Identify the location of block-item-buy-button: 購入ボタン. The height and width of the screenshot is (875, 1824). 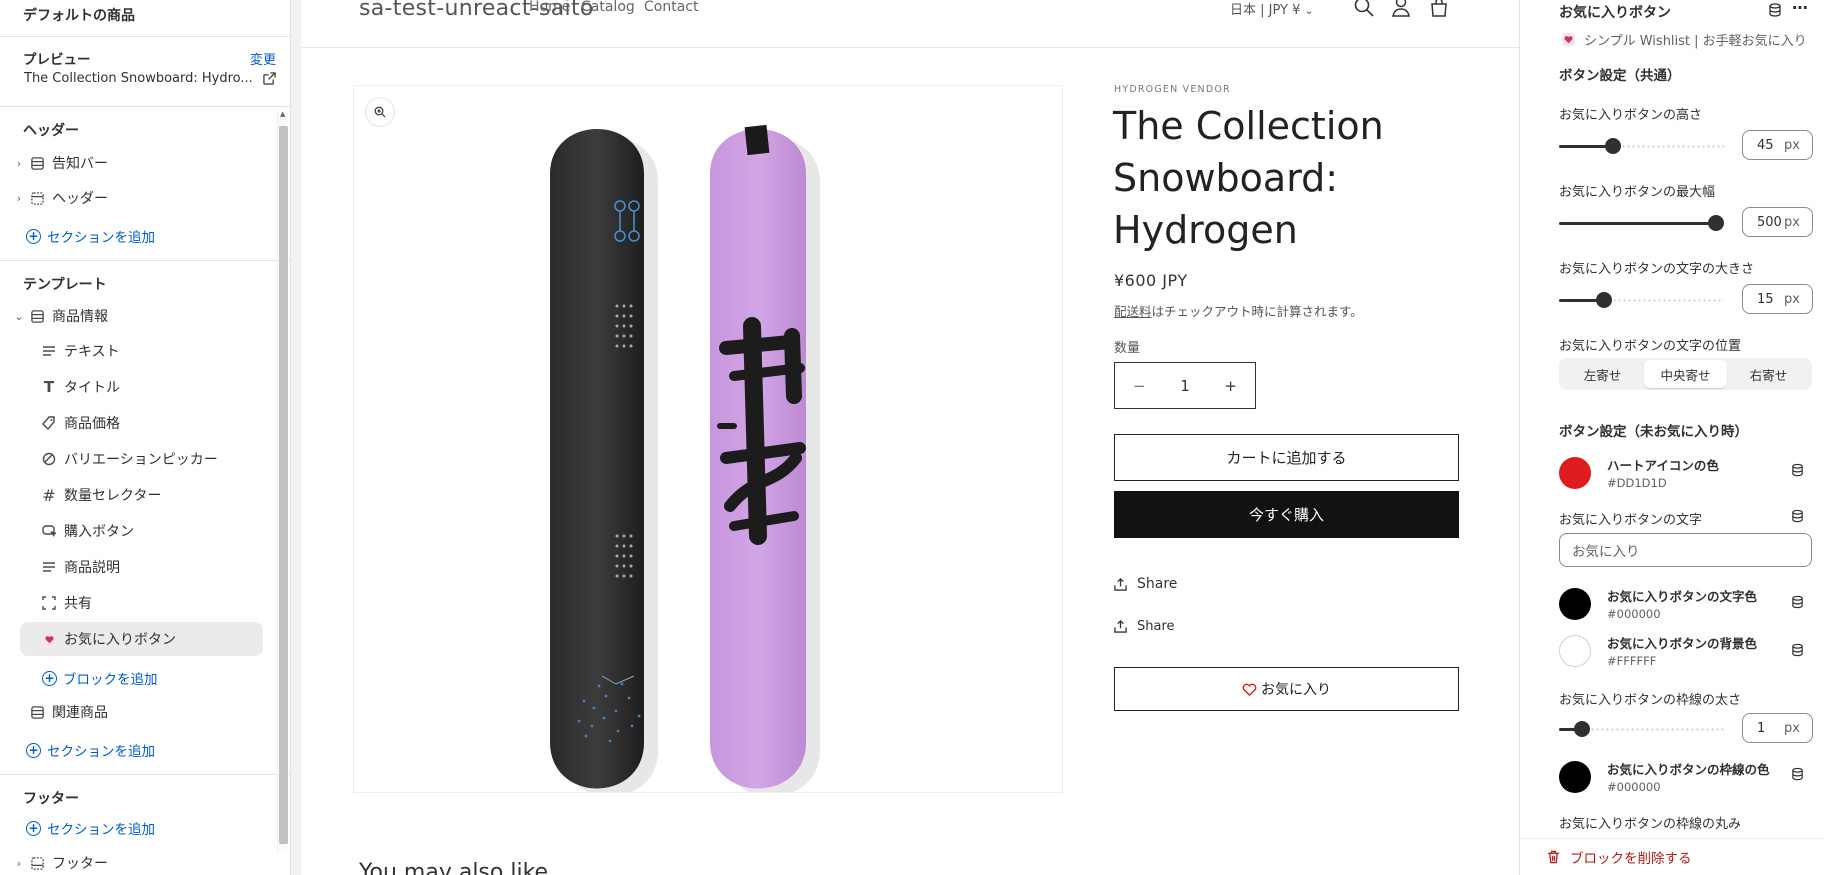
(87, 531).